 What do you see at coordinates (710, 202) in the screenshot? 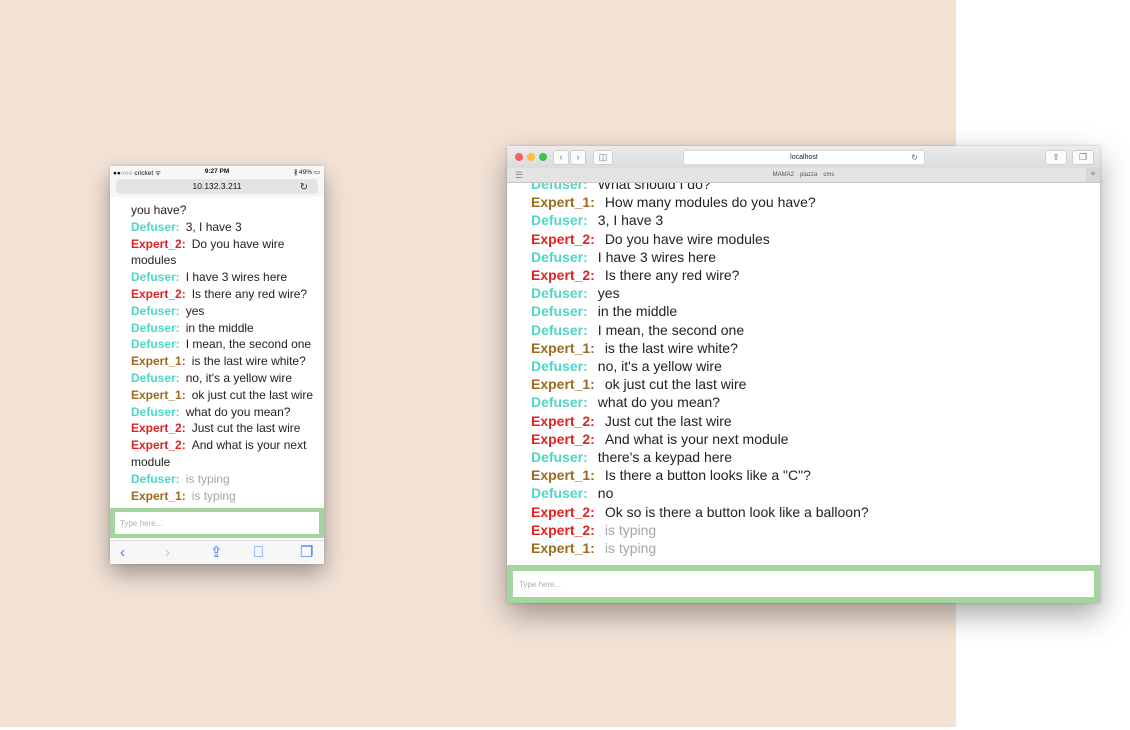
I see `message-text: How many modules do you have?` at bounding box center [710, 202].